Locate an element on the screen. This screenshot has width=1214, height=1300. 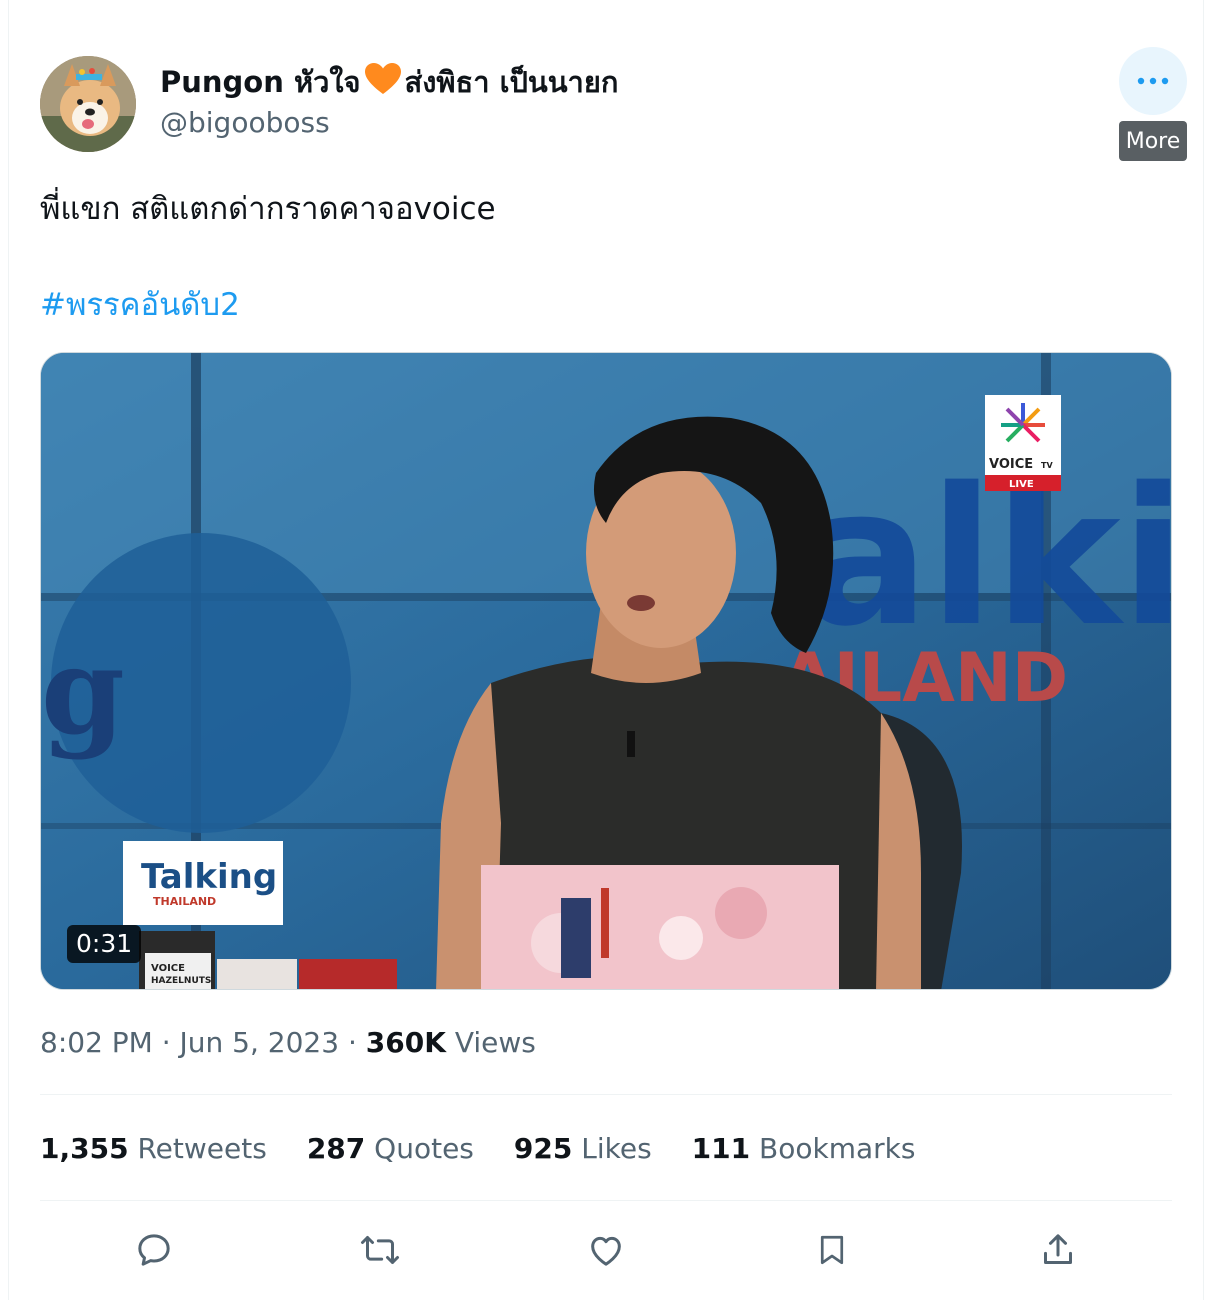
share-icon is located at coordinates (1058, 1249).